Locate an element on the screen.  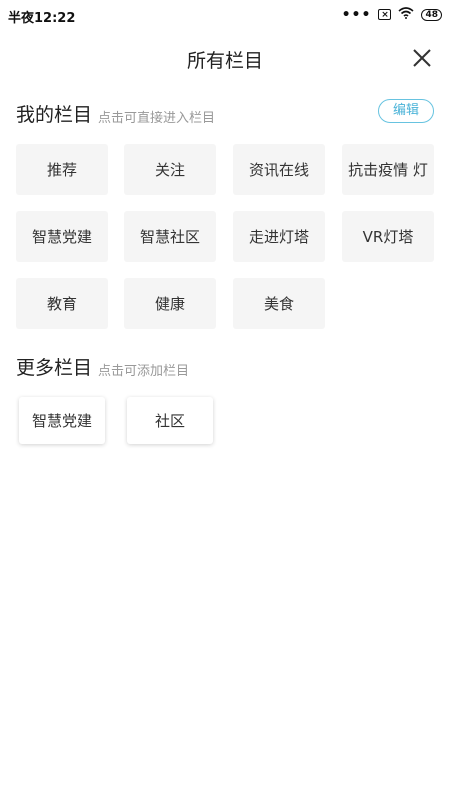
column-tile-news-online: 资讯在线 is located at coordinates (279, 169).